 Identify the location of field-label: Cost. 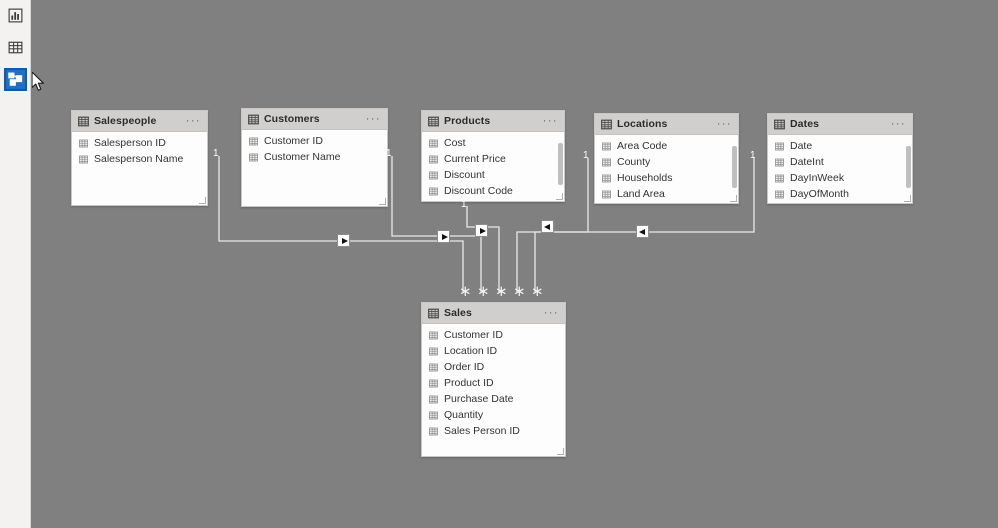
(455, 143).